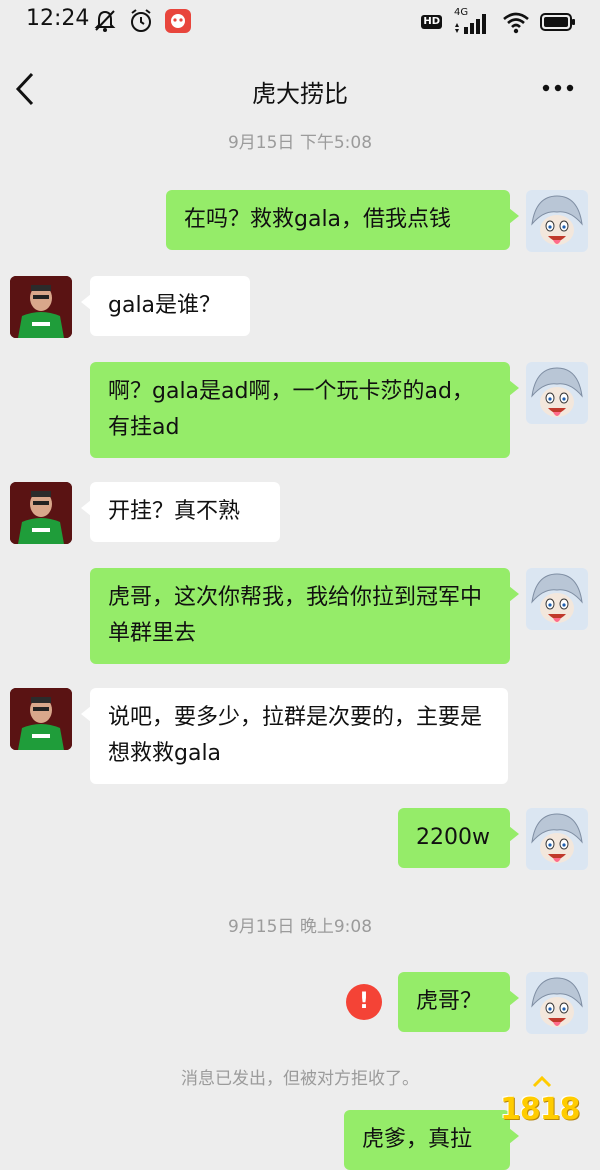 The width and height of the screenshot is (600, 1170). What do you see at coordinates (300, 927) in the screenshot?
I see `timestamp: 9月15日 晚上9:08` at bounding box center [300, 927].